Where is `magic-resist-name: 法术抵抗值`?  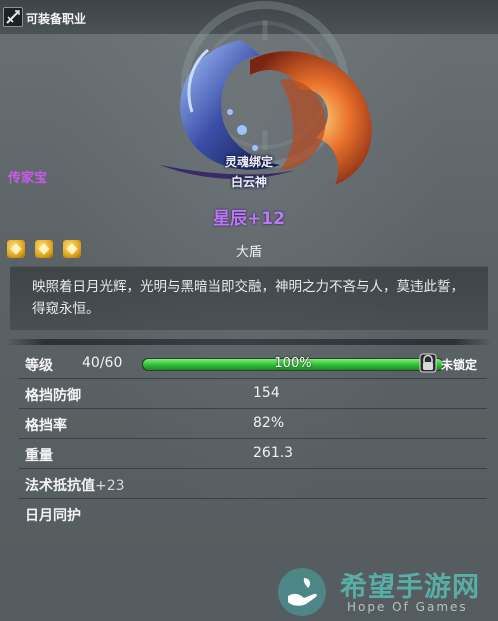 magic-resist-name: 法术抵抗值 is located at coordinates (60, 486).